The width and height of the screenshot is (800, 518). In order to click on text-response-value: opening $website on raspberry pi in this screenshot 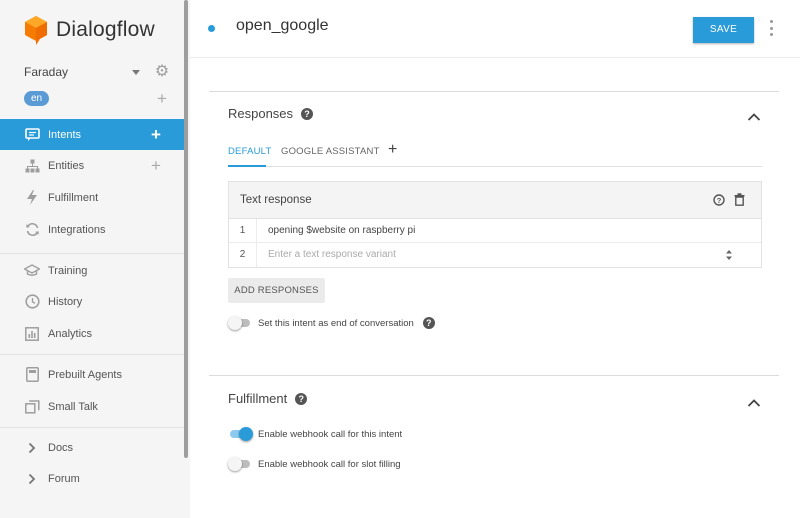, I will do `click(341, 231)`.